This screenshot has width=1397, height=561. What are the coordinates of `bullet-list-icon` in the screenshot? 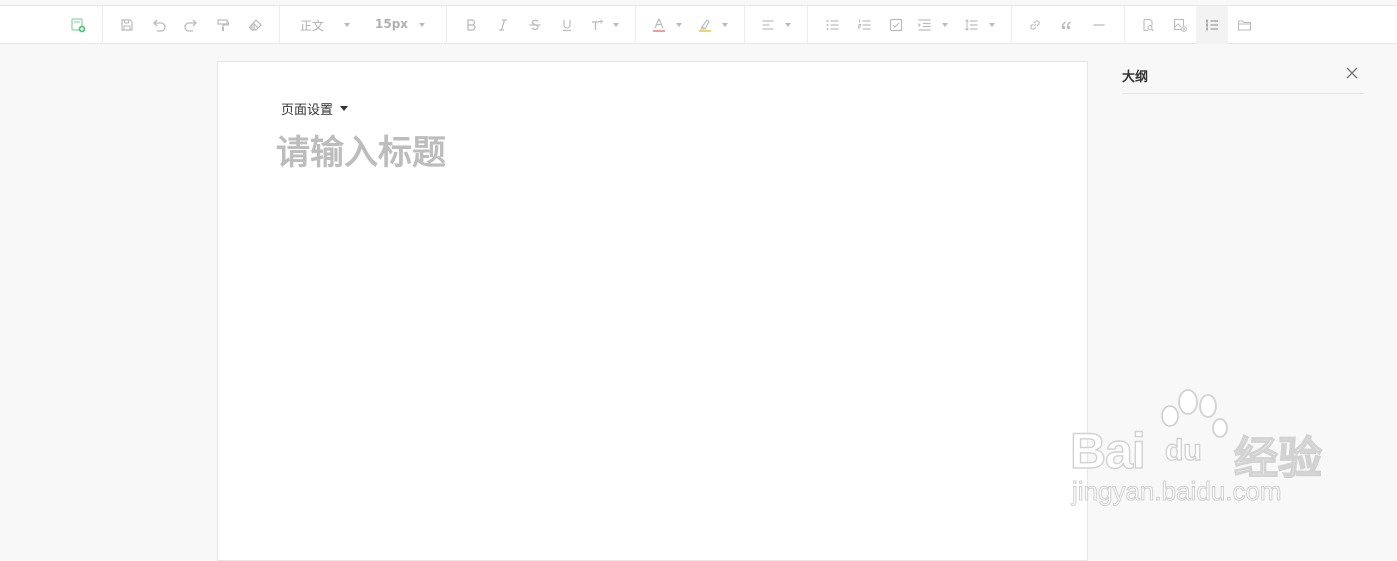 It's located at (832, 25).